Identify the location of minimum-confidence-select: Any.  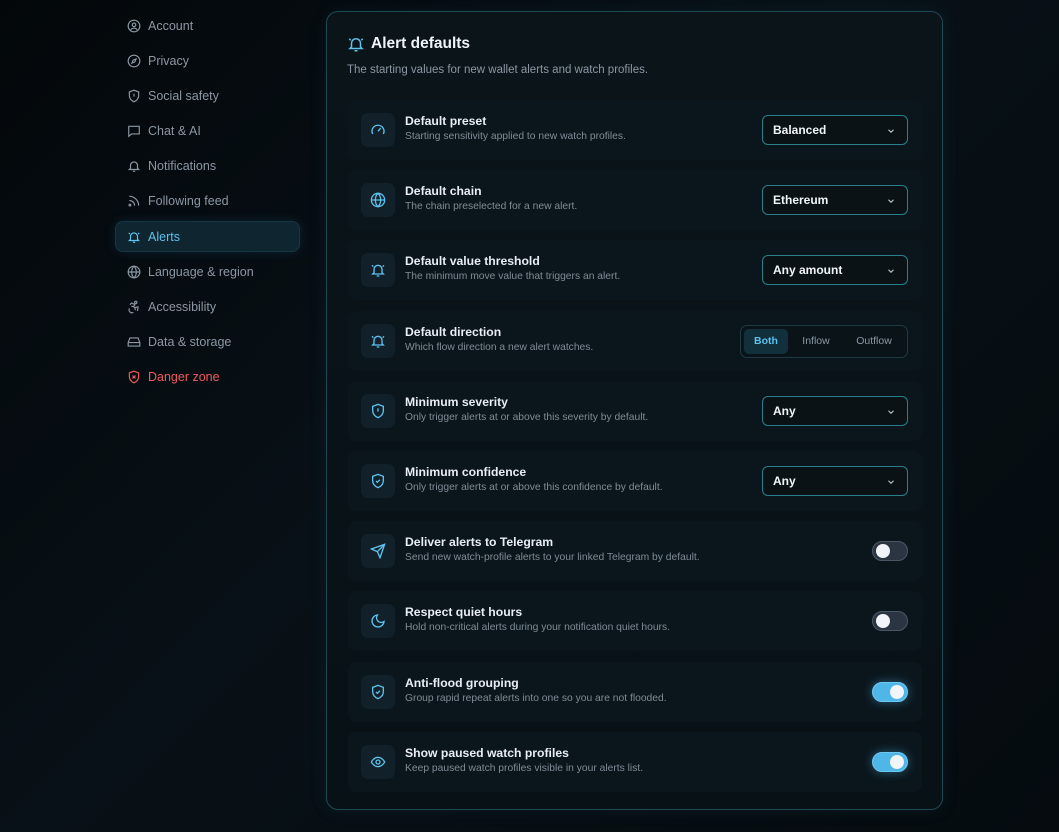
(835, 480).